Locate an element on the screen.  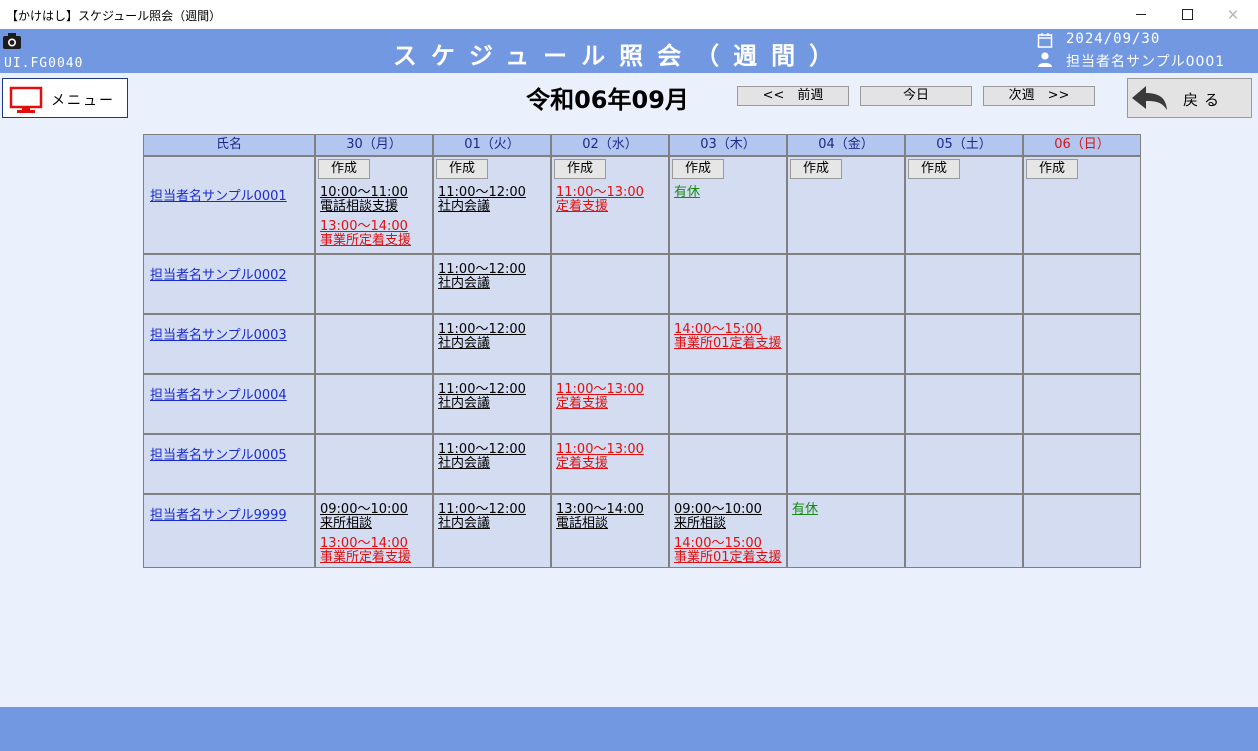
entry-title: 有休 is located at coordinates (687, 192).